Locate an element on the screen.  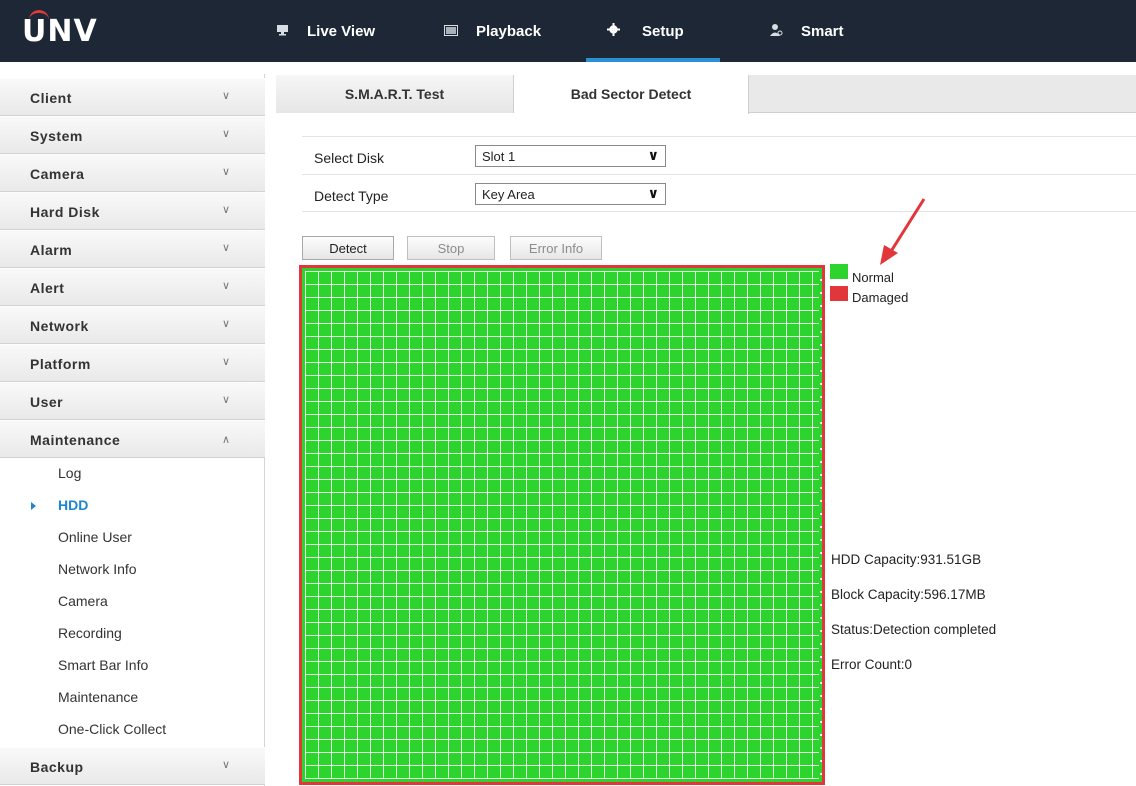
nav-label: Playback is located at coordinates (509, 31).